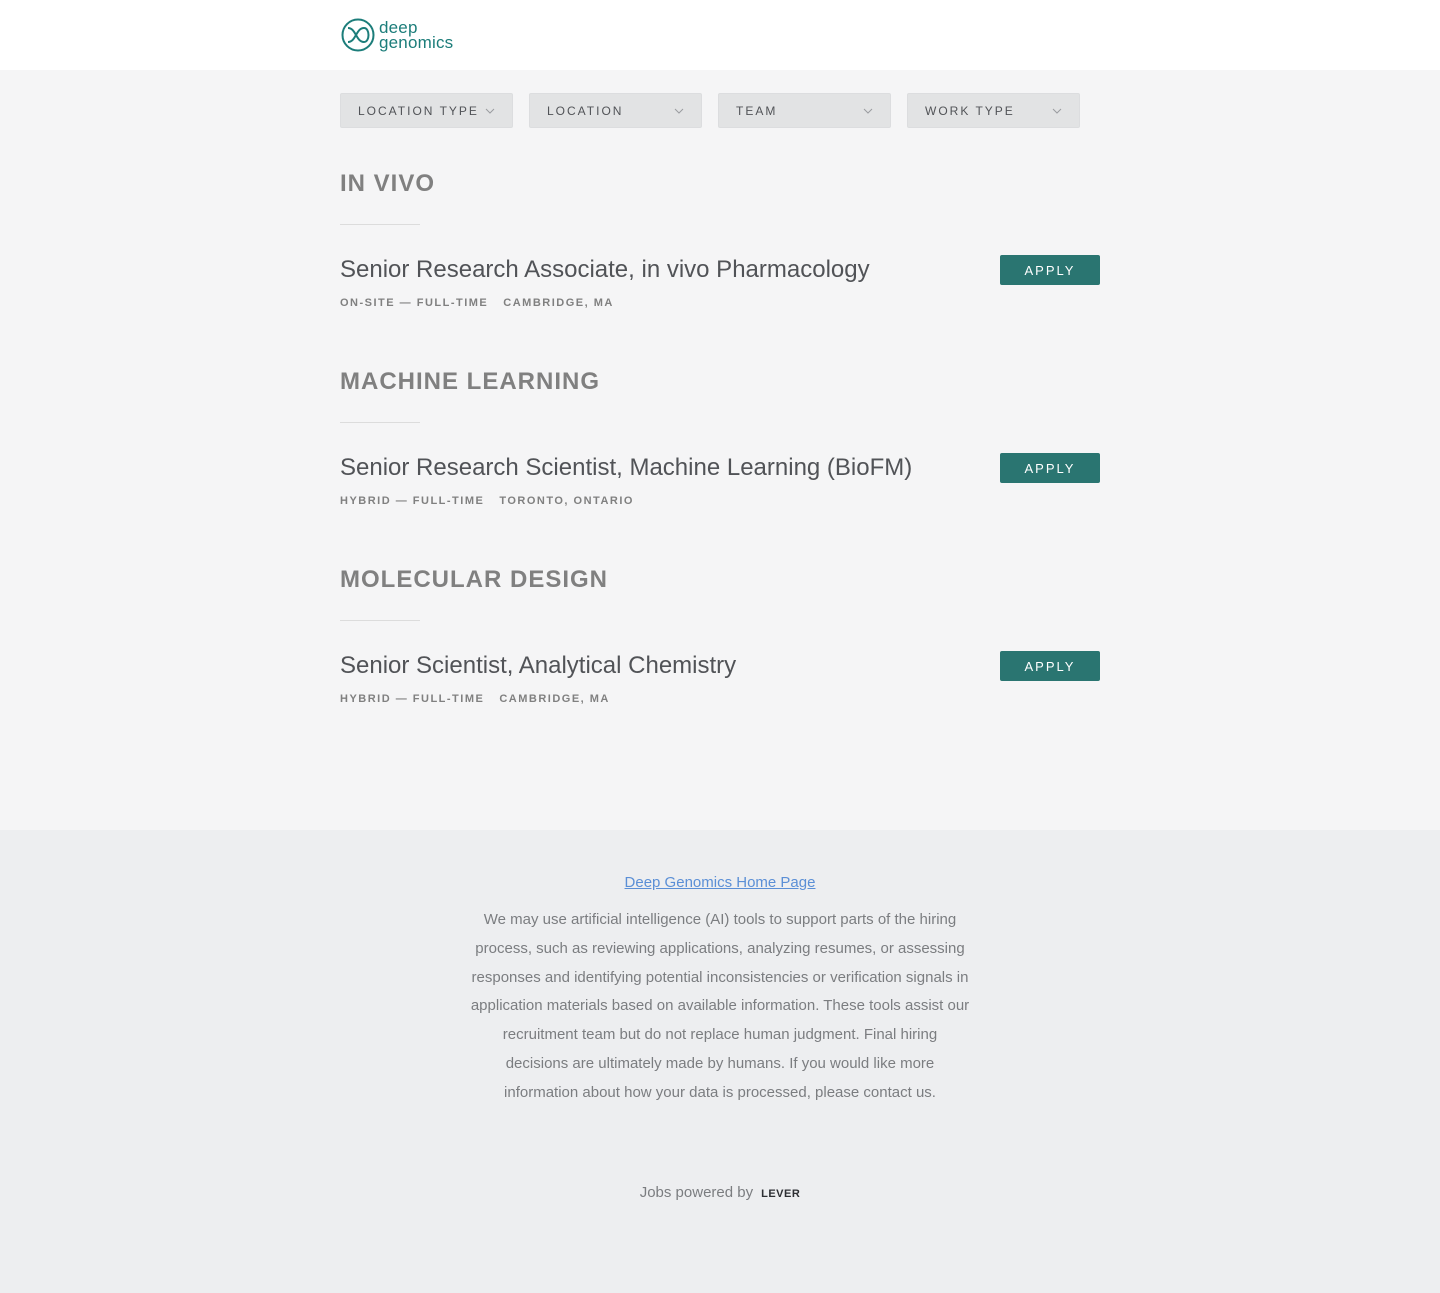 The width and height of the screenshot is (1440, 1293). Describe the element at coordinates (757, 110) in the screenshot. I see `filter-team-label: TEAM` at that location.